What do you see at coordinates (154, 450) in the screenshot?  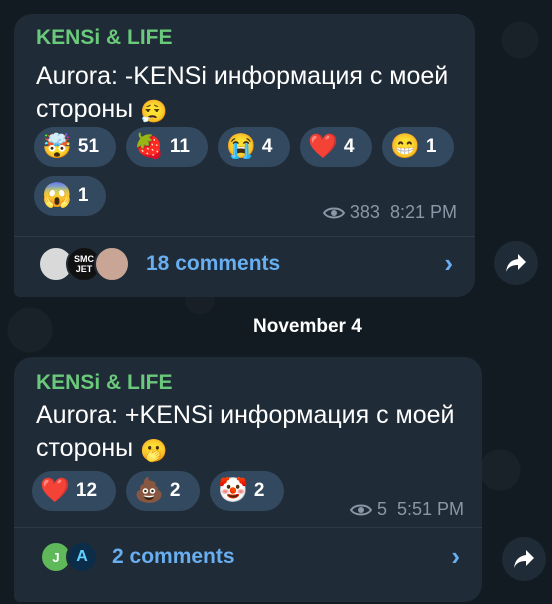 I see `peeking-face-icon: 🫢` at bounding box center [154, 450].